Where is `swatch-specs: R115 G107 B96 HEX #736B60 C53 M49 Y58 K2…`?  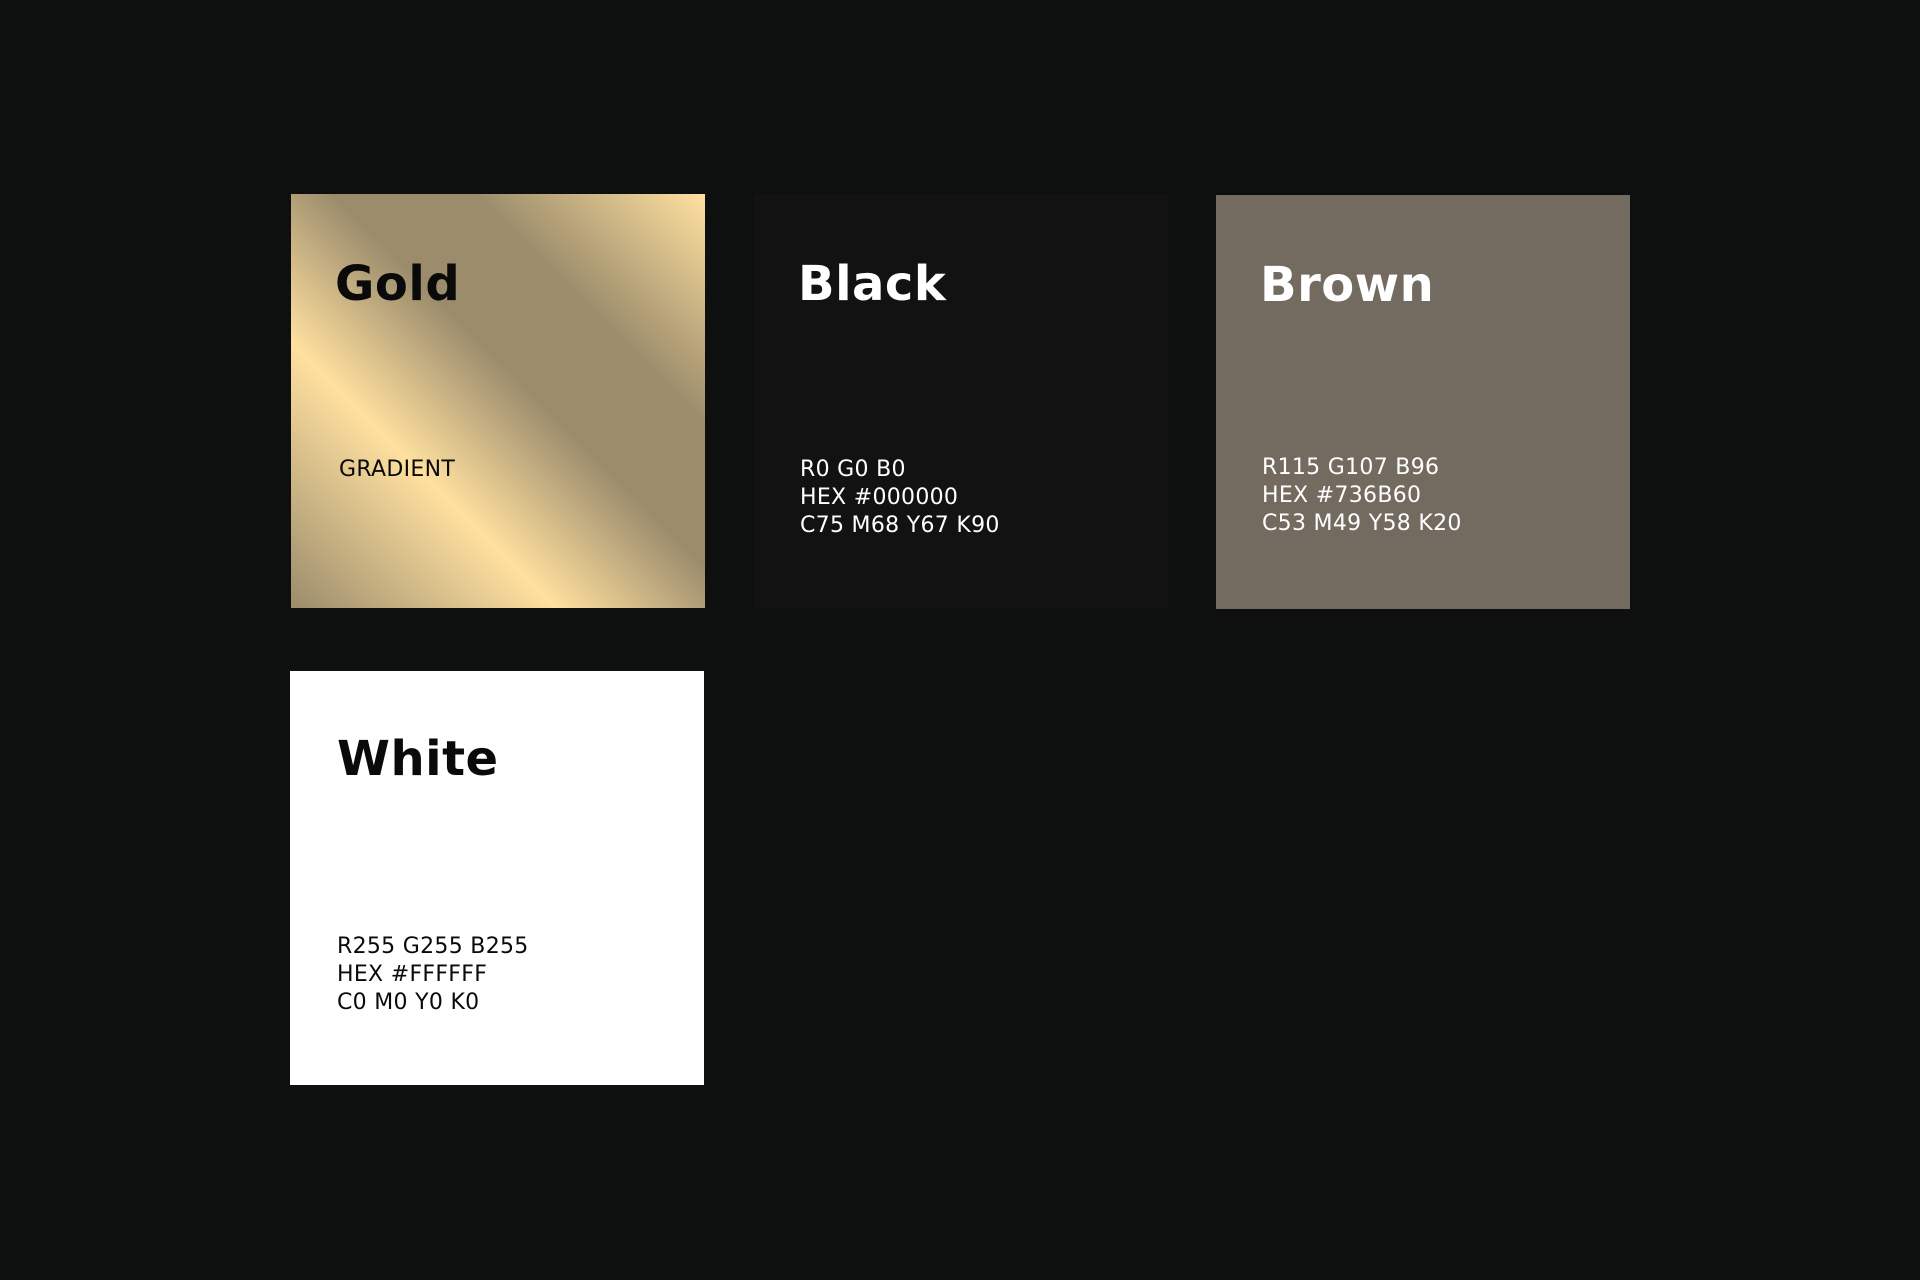
swatch-specs: R115 G107 B96 HEX #736B60 C53 M49 Y58 K2… is located at coordinates (1362, 496).